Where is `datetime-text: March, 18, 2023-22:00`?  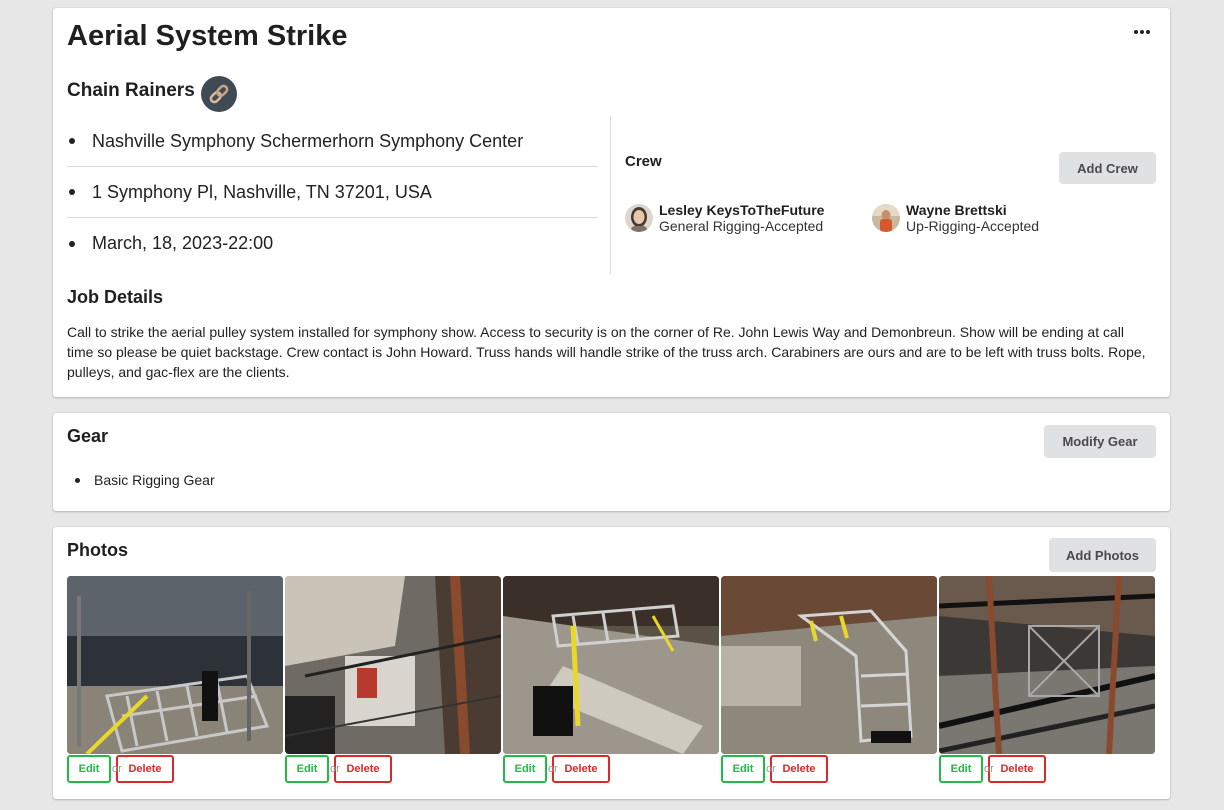 datetime-text: March, 18, 2023-22:00 is located at coordinates (183, 243).